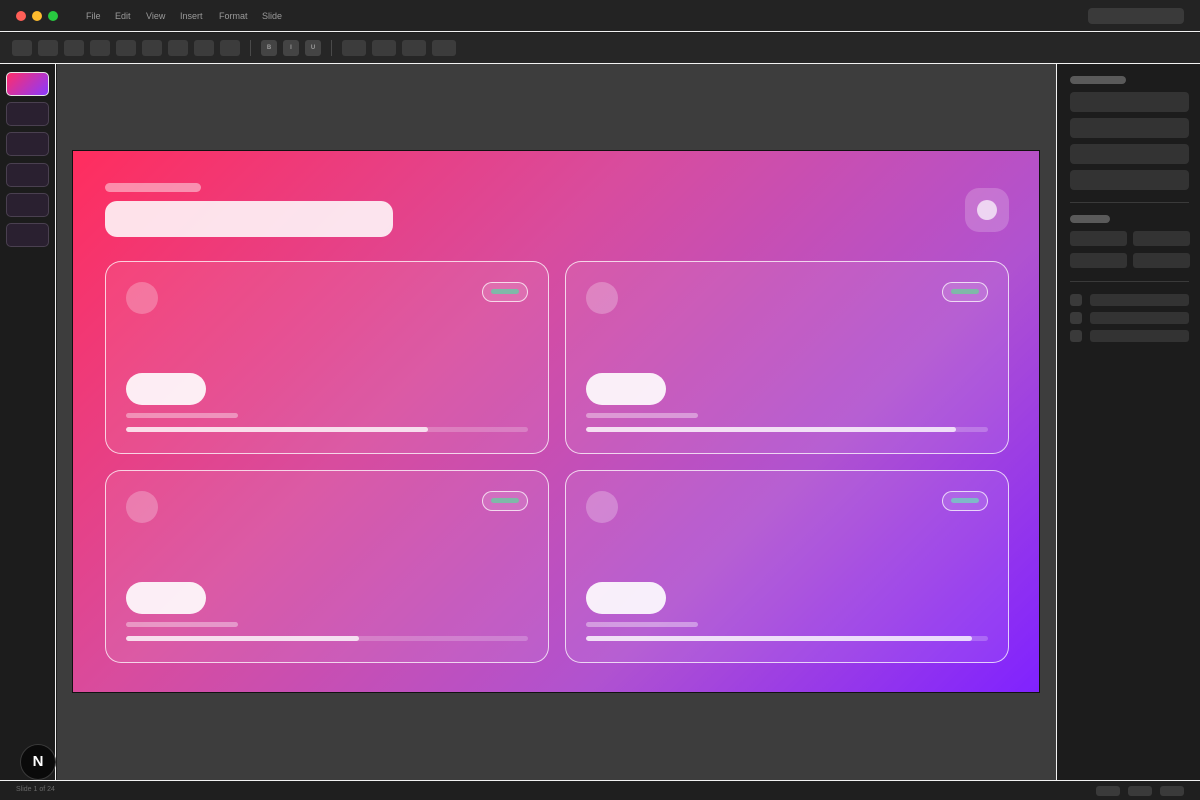 This screenshot has width=1200, height=800. I want to click on bold-button: B, so click(269, 48).